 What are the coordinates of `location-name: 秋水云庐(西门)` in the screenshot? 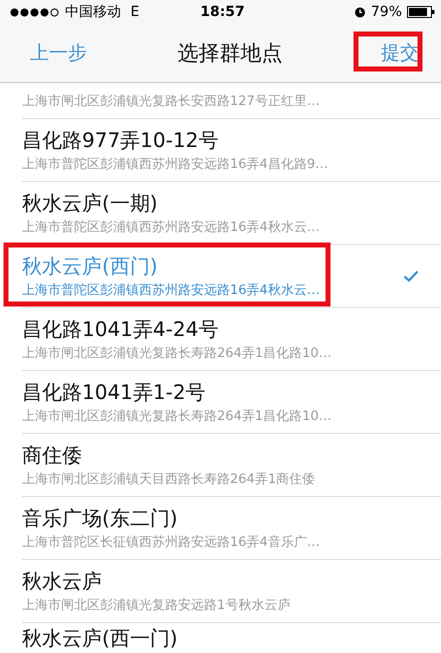 It's located at (90, 266).